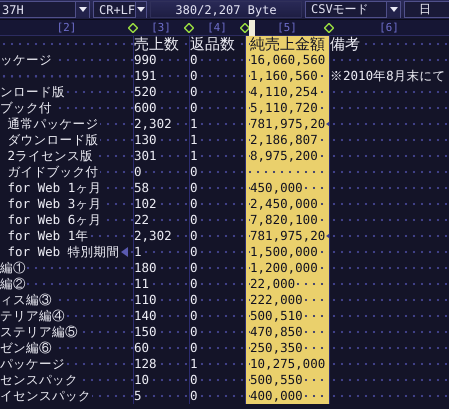  What do you see at coordinates (287, 108) in the screenshot?
I see `table-cell: 5,110,720` at bounding box center [287, 108].